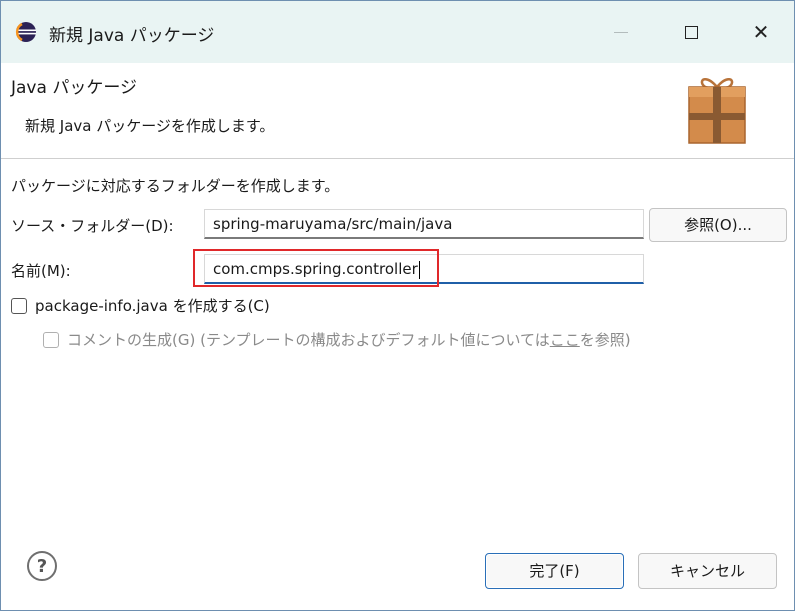 Image resolution: width=795 pixels, height=611 pixels. Describe the element at coordinates (717, 111) in the screenshot. I see `package-gift-icon` at that location.